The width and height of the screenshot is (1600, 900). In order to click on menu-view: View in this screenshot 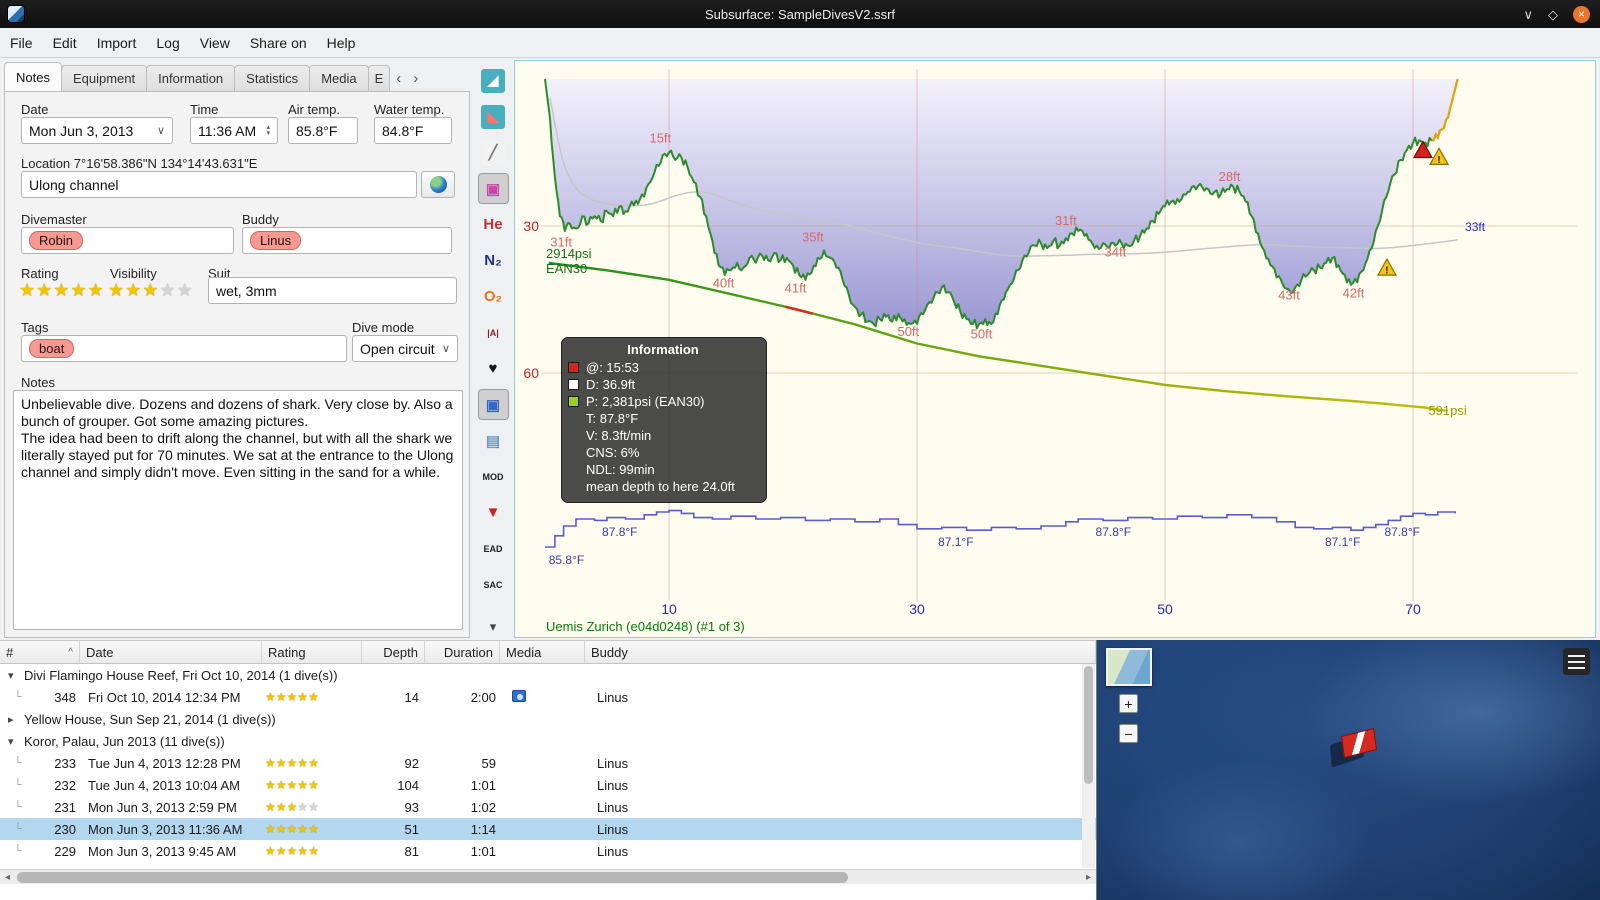, I will do `click(215, 43)`.